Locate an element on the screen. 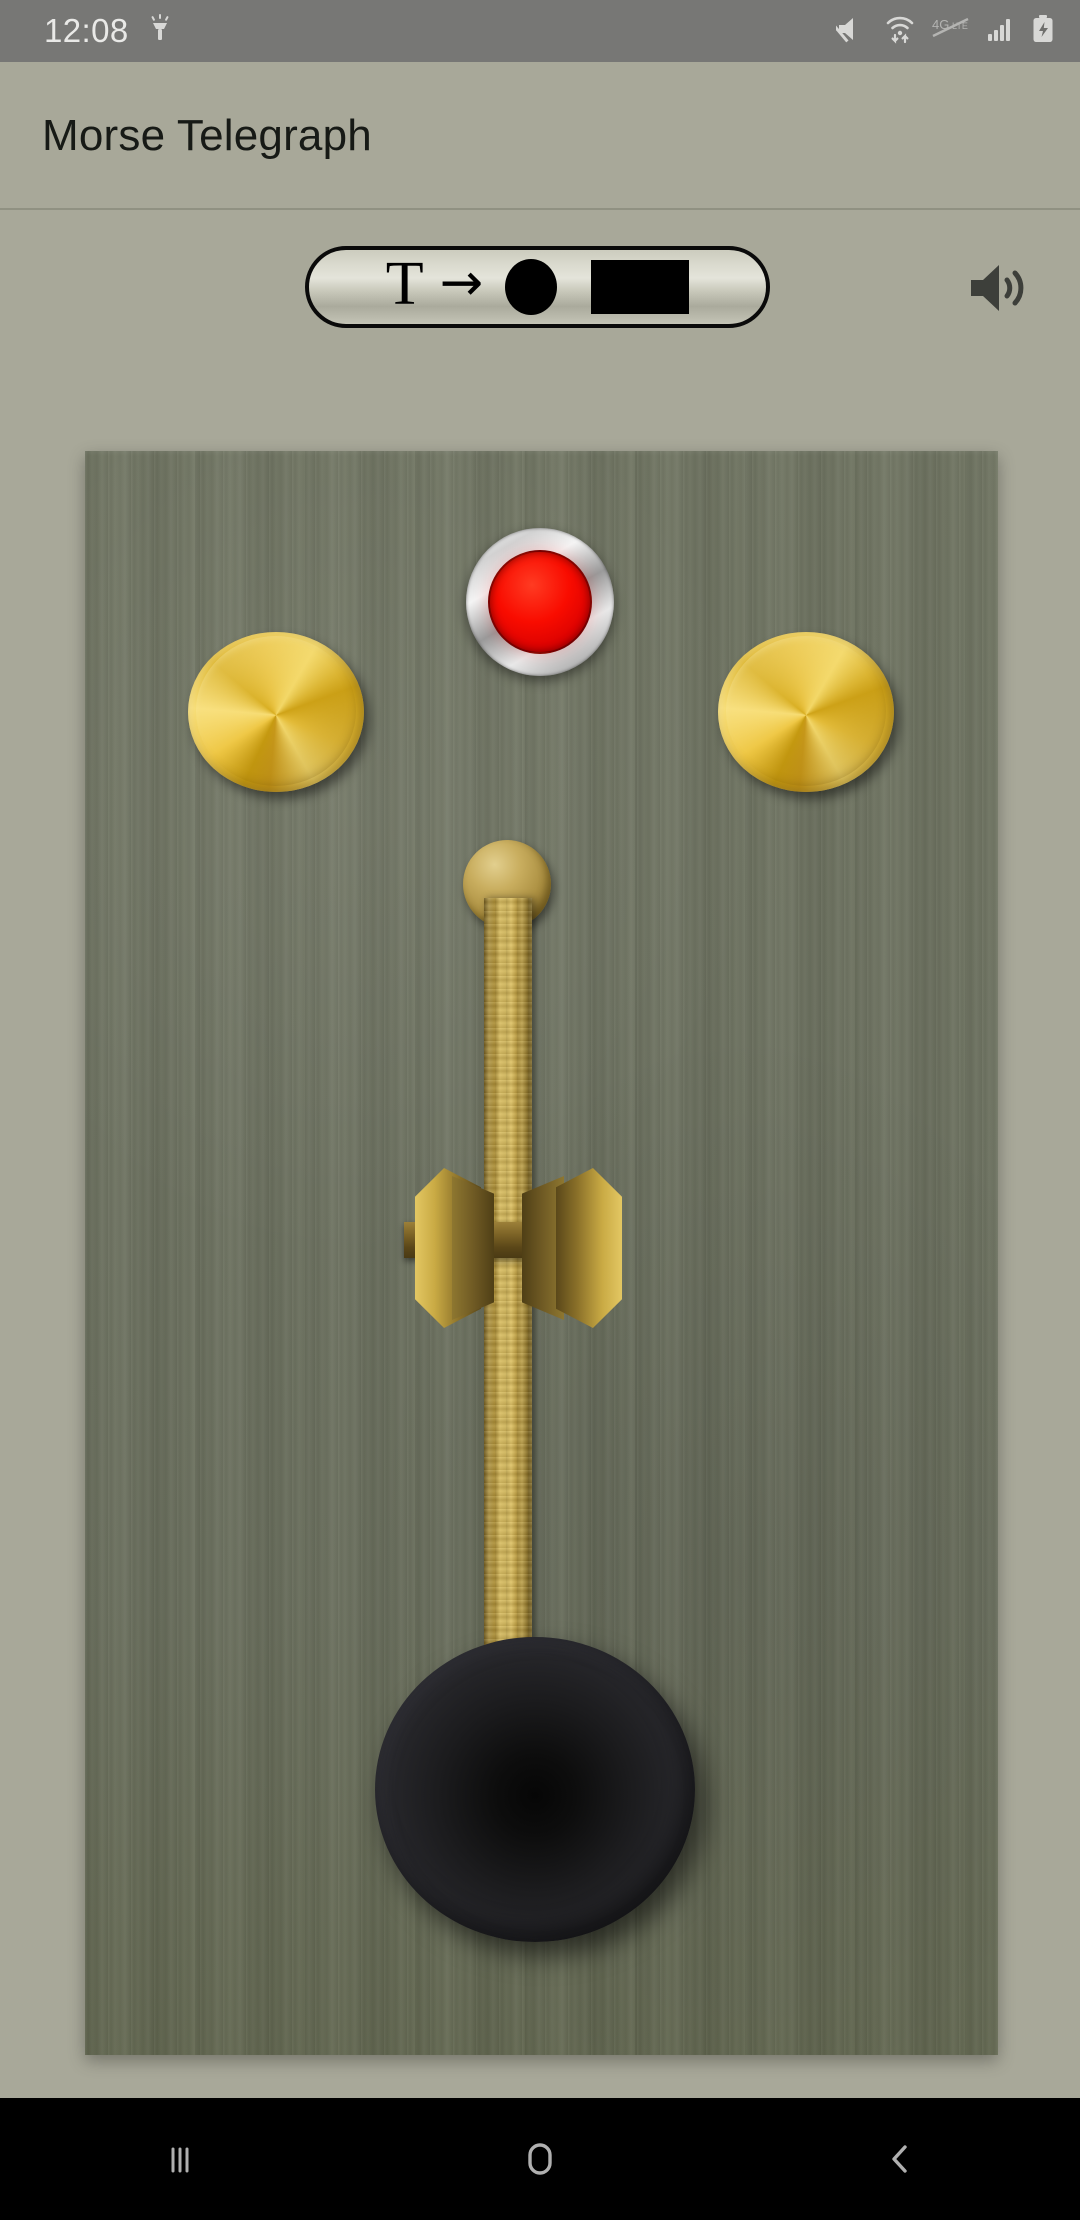 This screenshot has width=1080, height=2220. home-button is located at coordinates (540, 2159).